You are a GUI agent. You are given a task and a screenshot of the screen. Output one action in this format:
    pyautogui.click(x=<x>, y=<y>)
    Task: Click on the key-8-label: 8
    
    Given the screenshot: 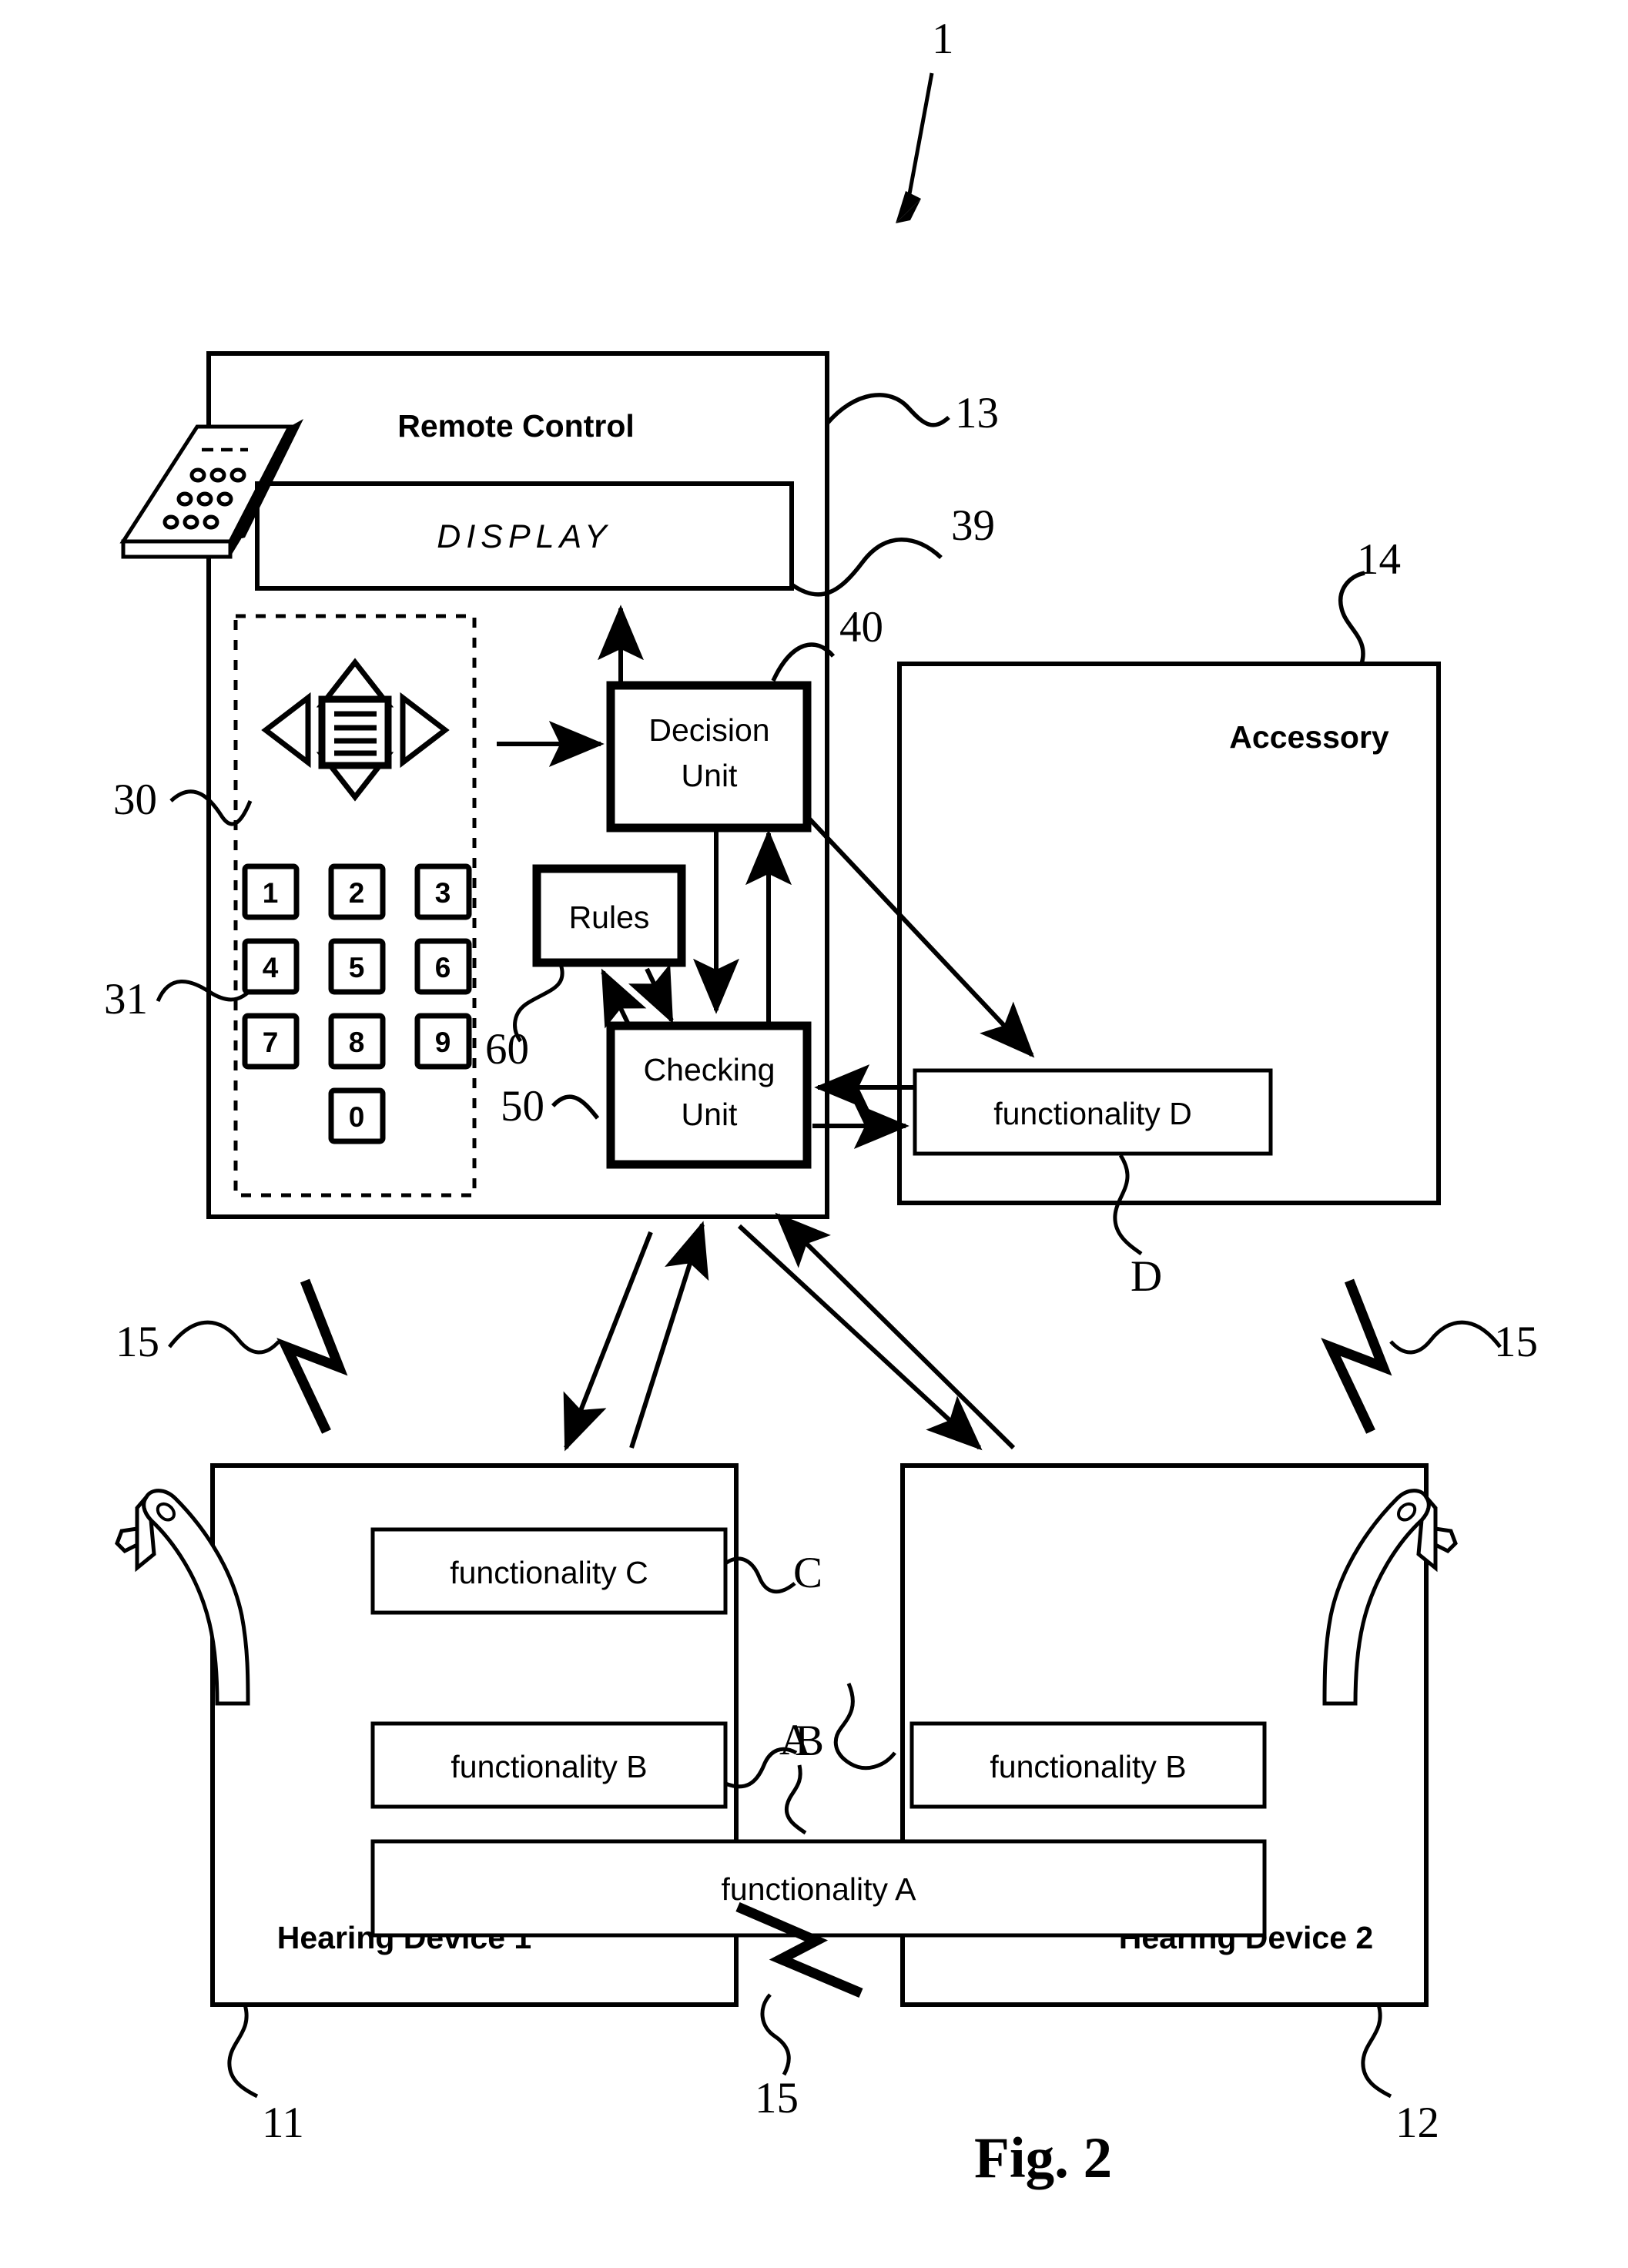 What is the action you would take?
    pyautogui.click(x=357, y=1042)
    